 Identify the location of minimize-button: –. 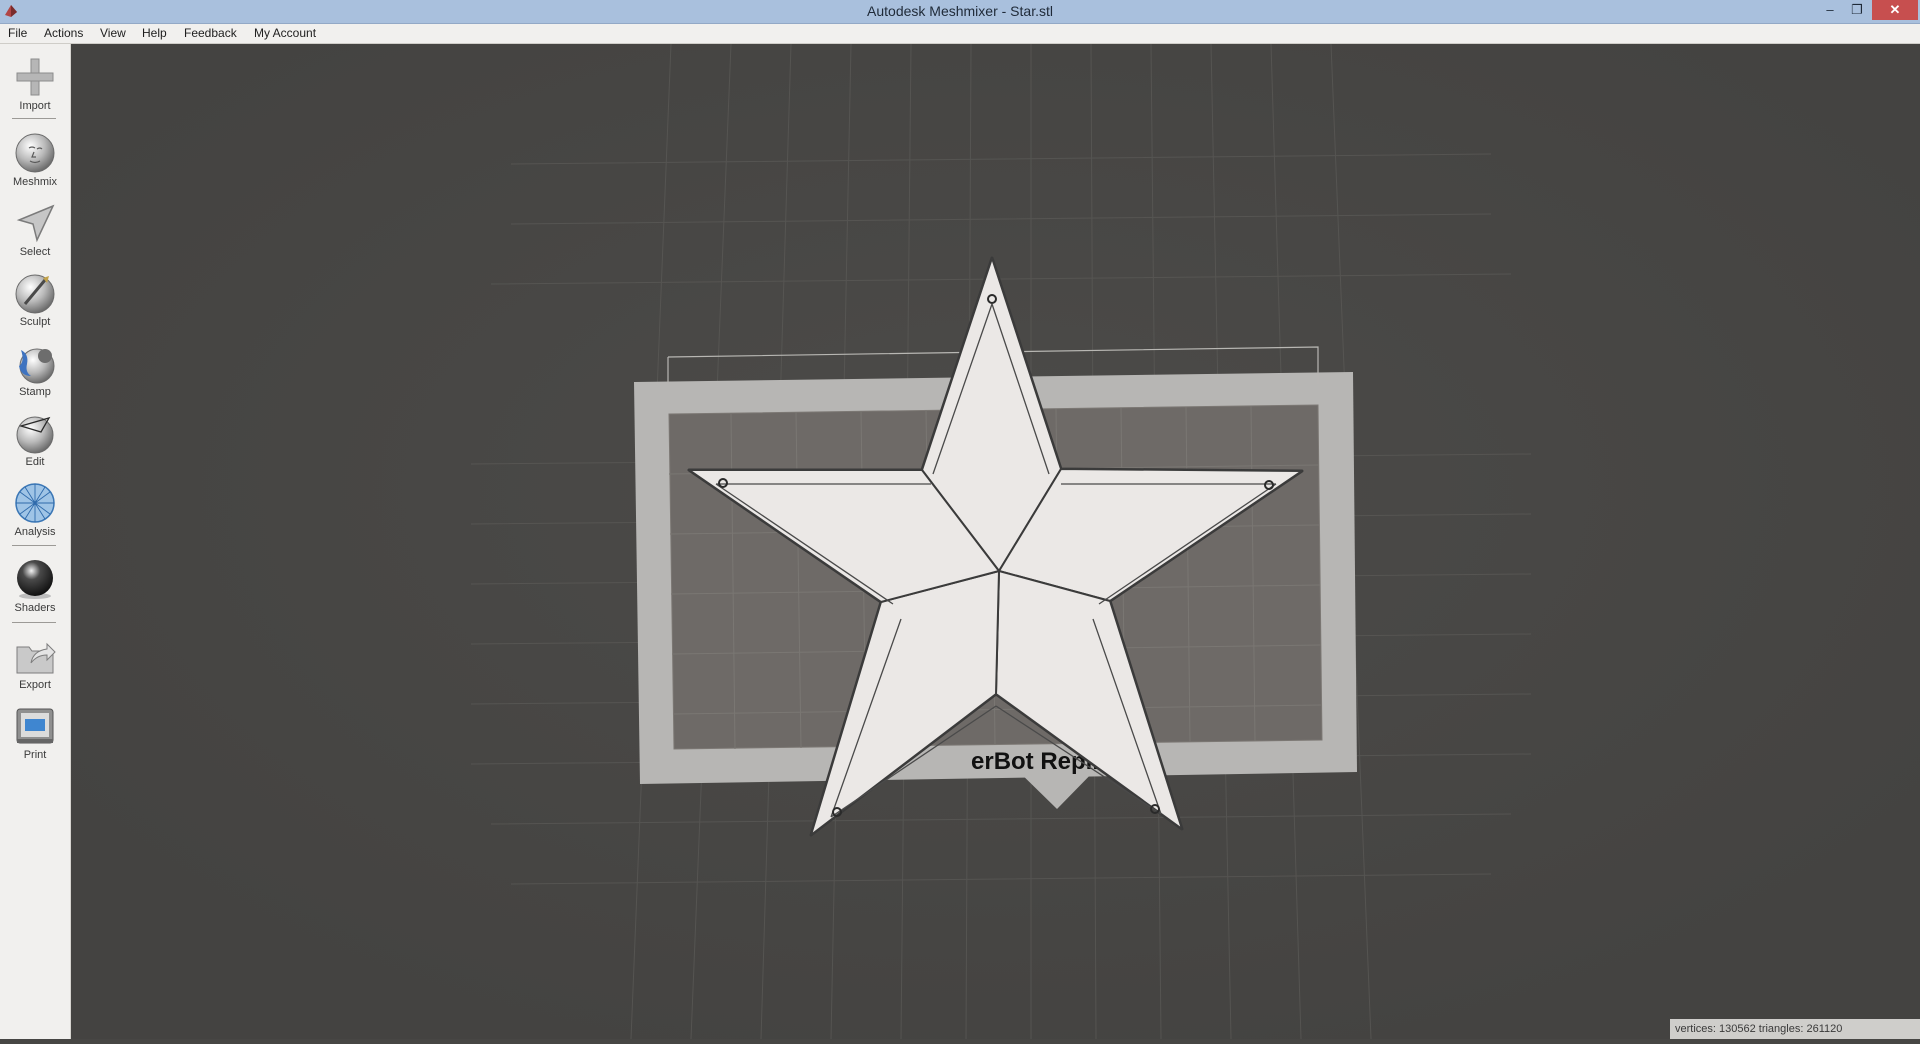
(1830, 10).